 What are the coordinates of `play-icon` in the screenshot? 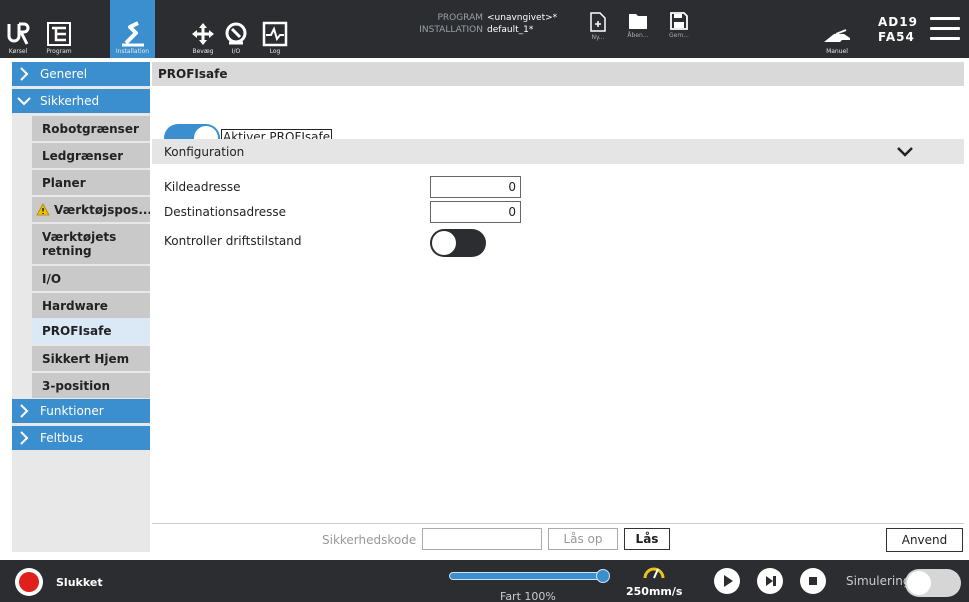 It's located at (728, 581).